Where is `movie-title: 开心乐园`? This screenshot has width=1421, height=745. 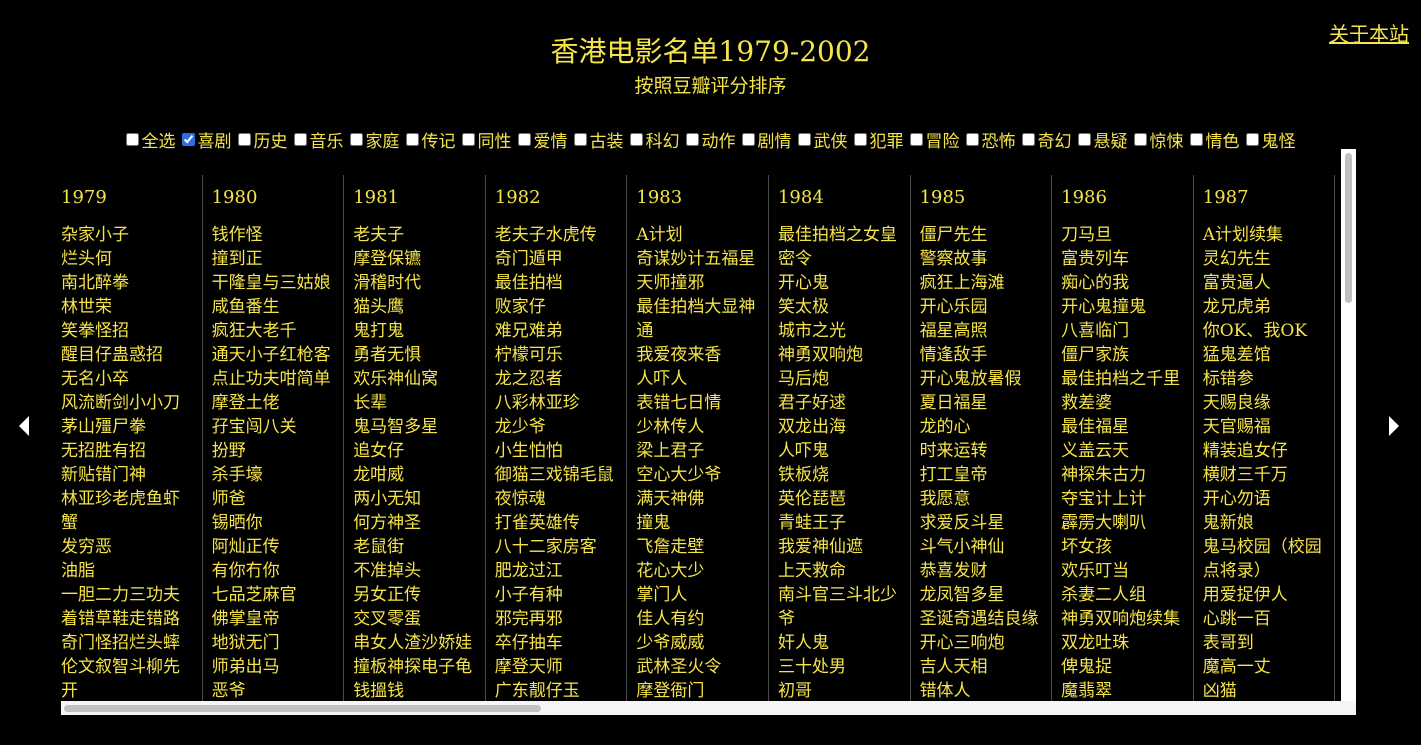
movie-title: 开心乐园 is located at coordinates (986, 307).